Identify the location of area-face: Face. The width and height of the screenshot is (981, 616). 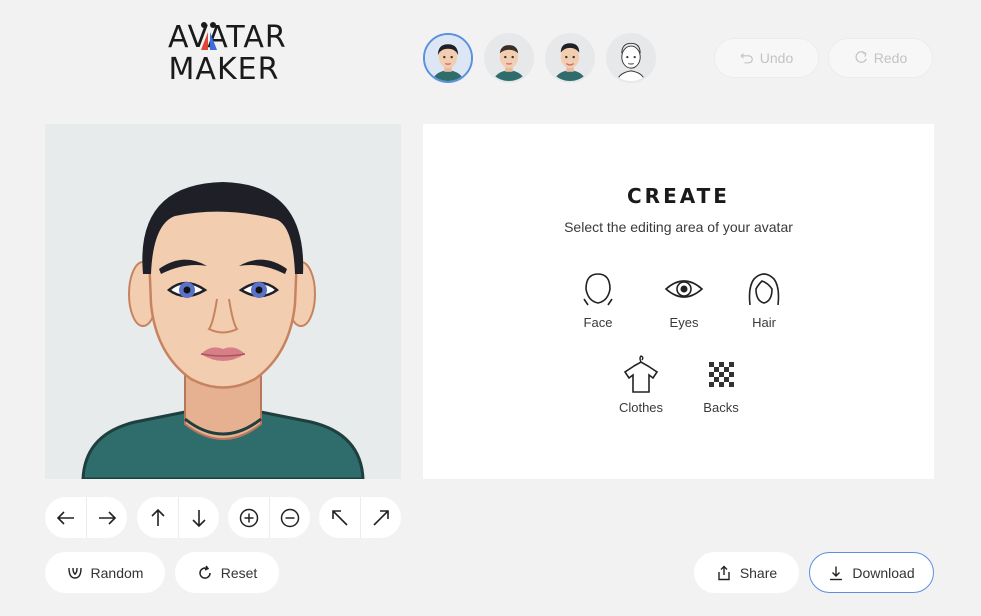
(598, 304).